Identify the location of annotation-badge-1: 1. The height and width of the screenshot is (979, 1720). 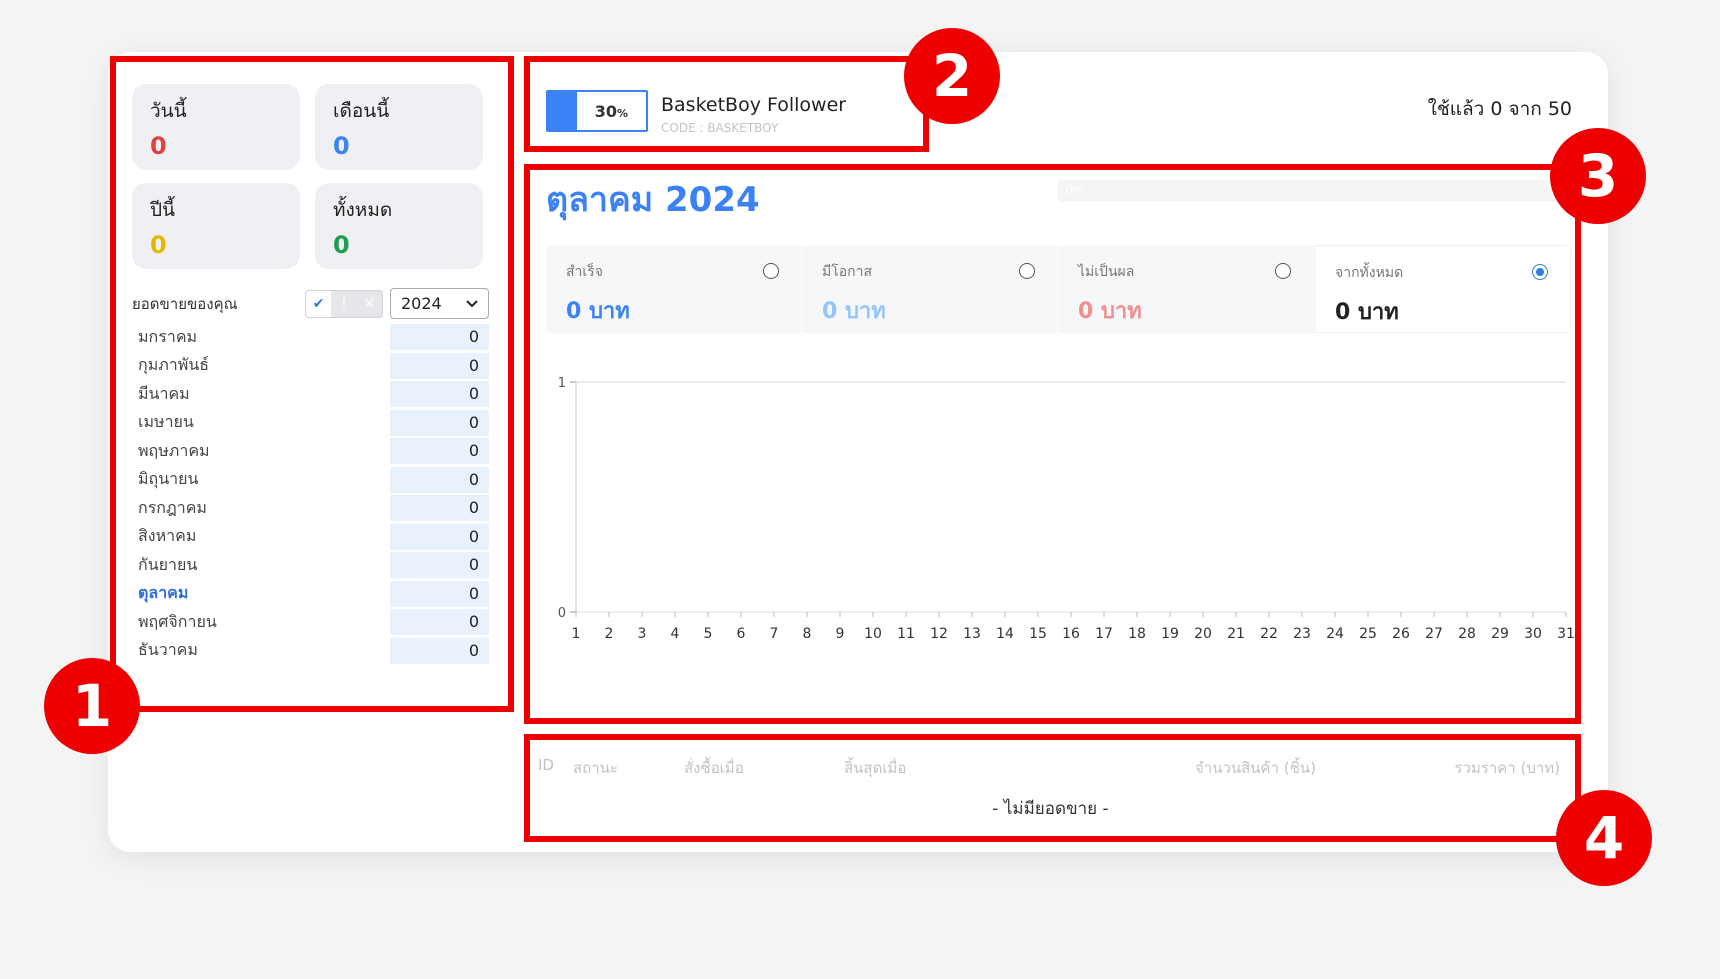
(92, 706).